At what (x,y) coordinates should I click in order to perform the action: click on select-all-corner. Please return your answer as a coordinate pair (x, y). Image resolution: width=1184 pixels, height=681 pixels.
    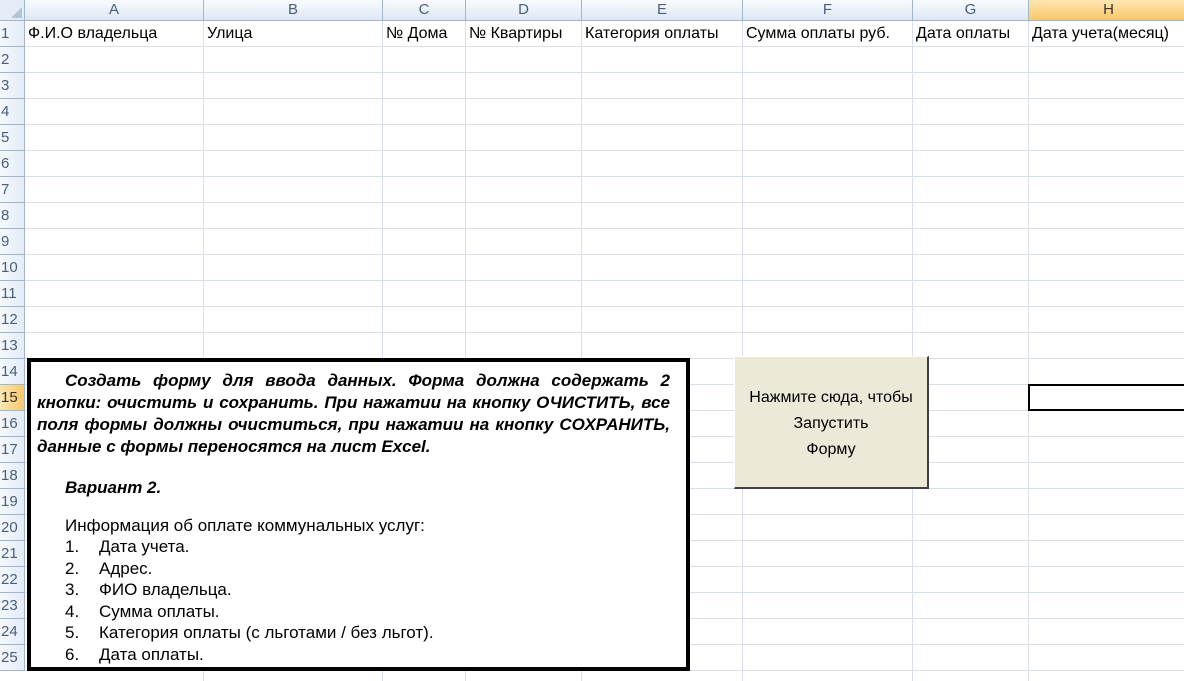
    Looking at the image, I should click on (12, 10).